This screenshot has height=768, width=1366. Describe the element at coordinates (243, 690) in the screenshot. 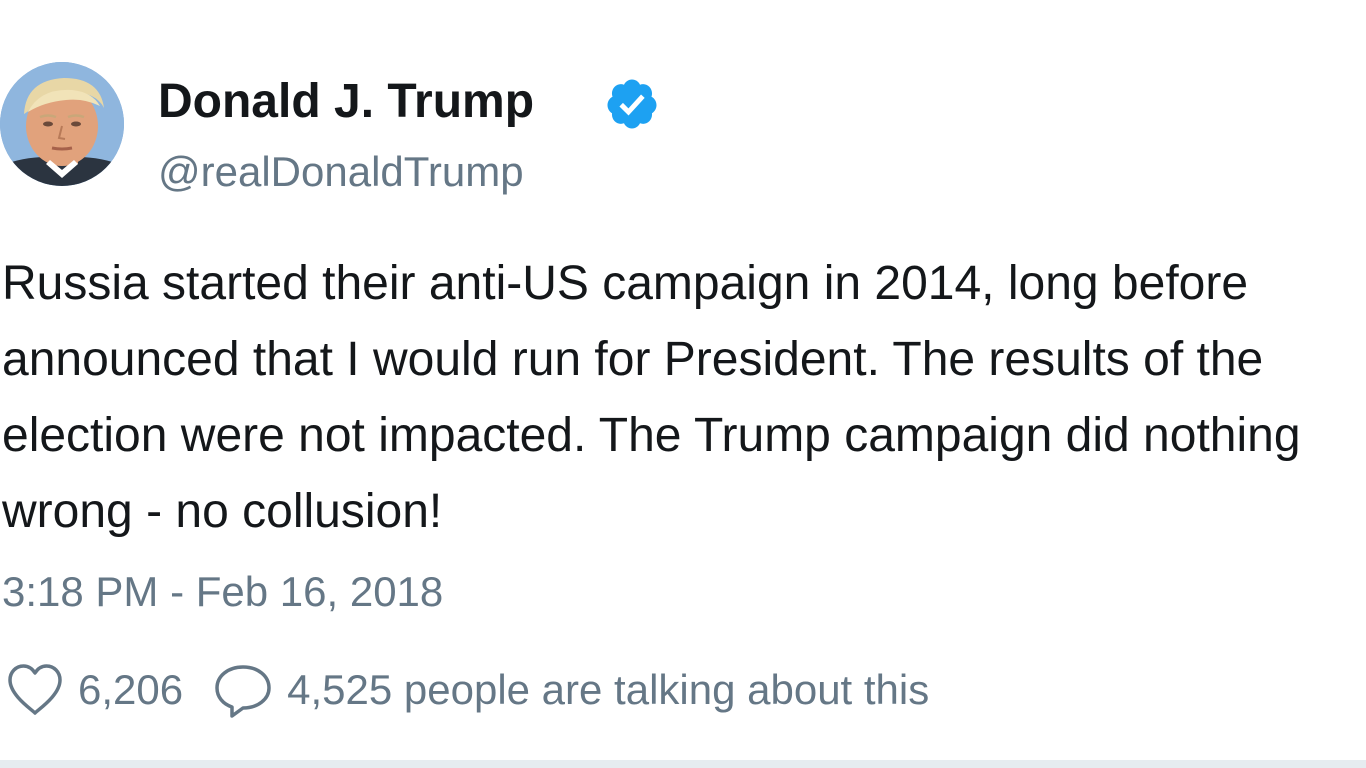

I see `speech-bubble-icon` at that location.